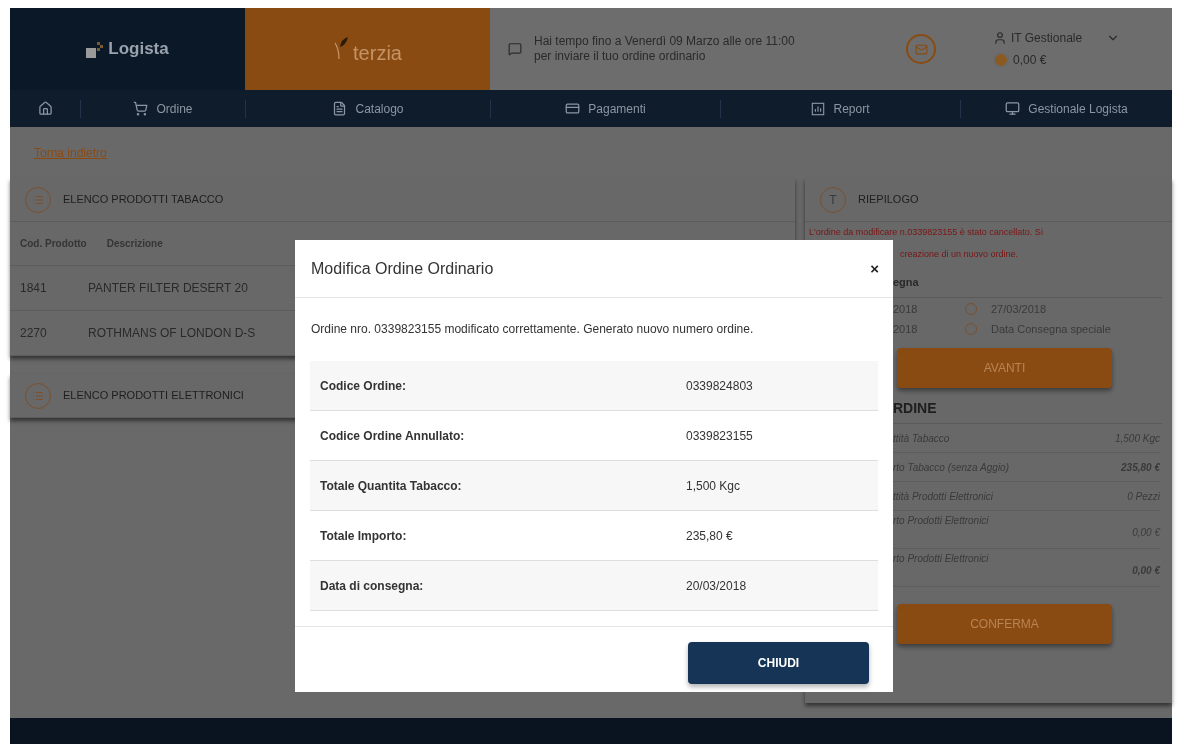 Image resolution: width=1183 pixels, height=744 pixels. What do you see at coordinates (874, 268) in the screenshot?
I see `close-button: ×` at bounding box center [874, 268].